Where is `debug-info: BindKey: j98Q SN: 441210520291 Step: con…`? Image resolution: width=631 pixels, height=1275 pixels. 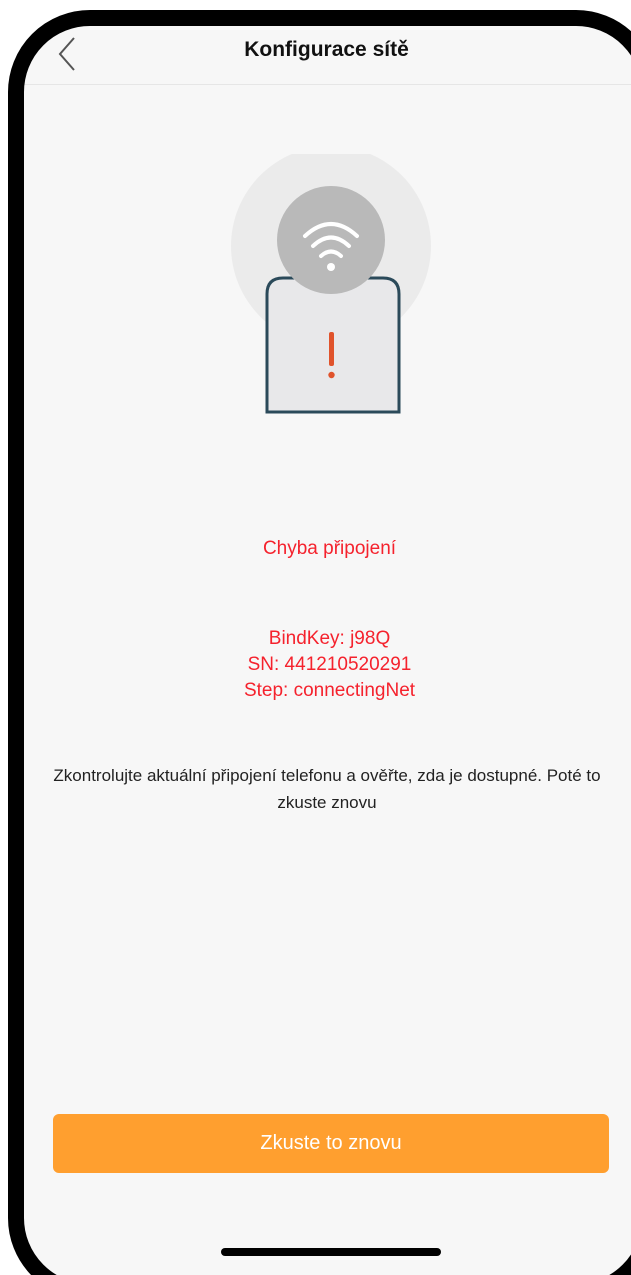 debug-info: BindKey: j98Q SN: 441210520291 Step: con… is located at coordinates (326, 665).